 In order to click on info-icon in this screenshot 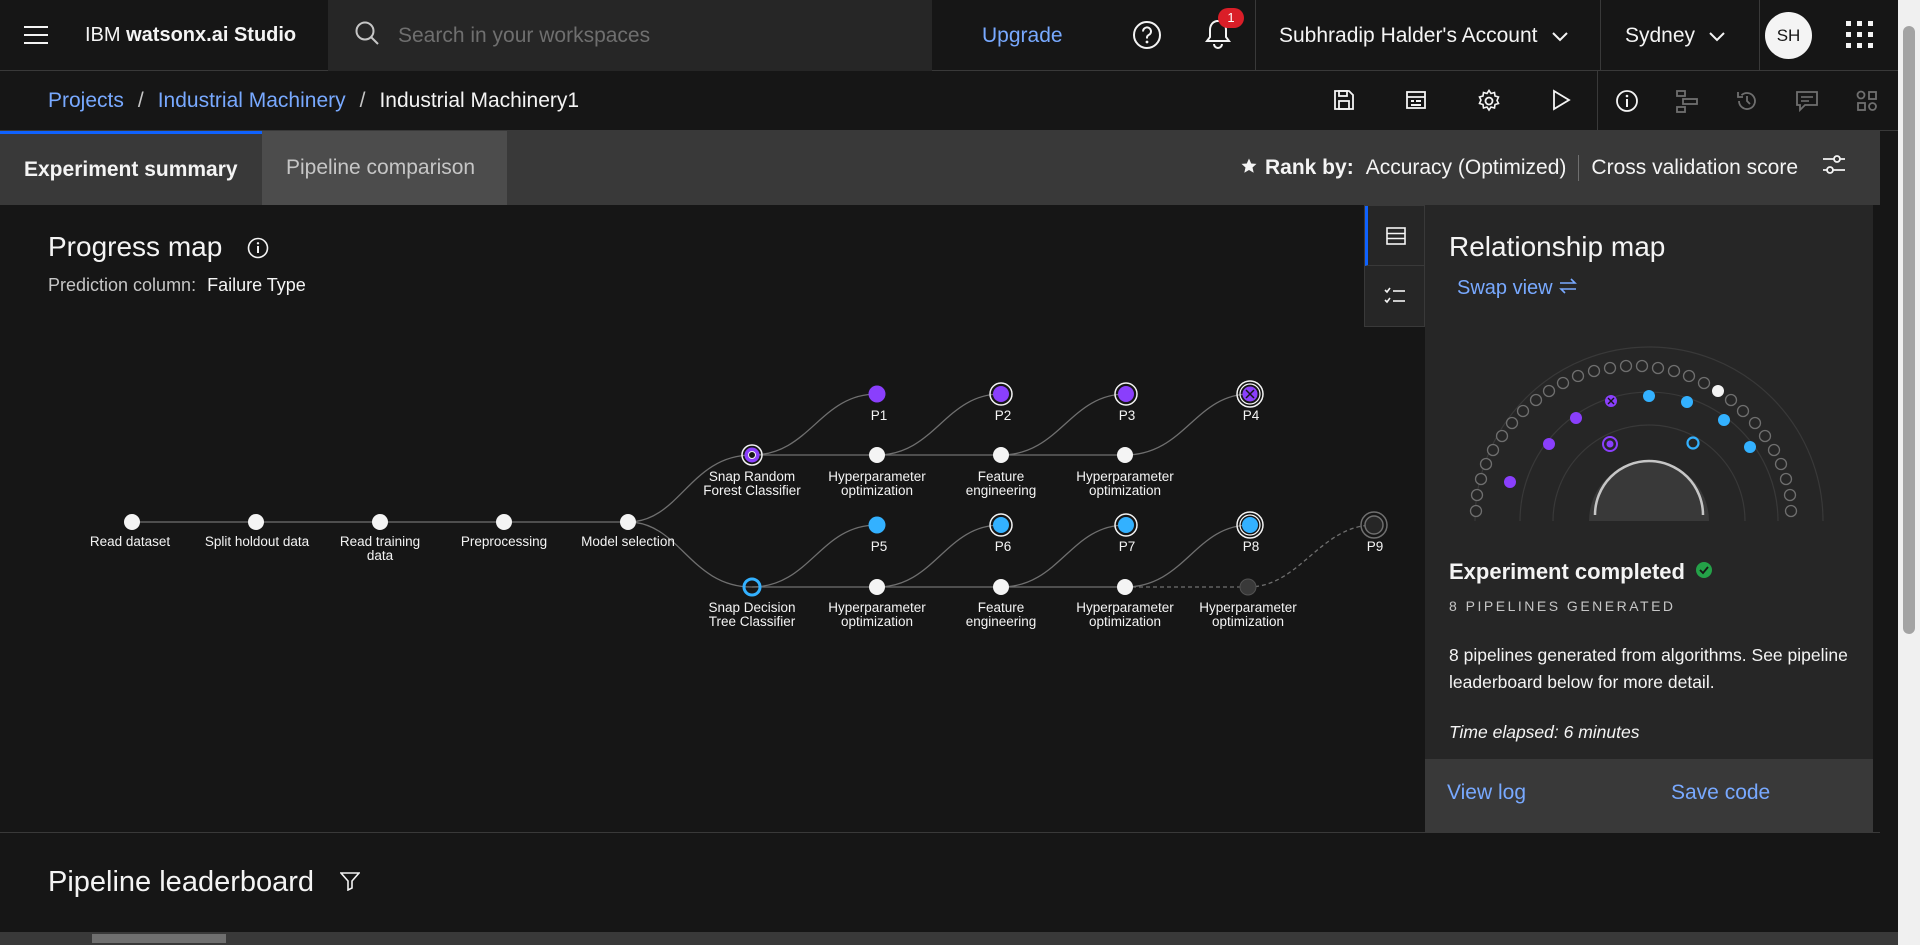, I will do `click(1627, 103)`.